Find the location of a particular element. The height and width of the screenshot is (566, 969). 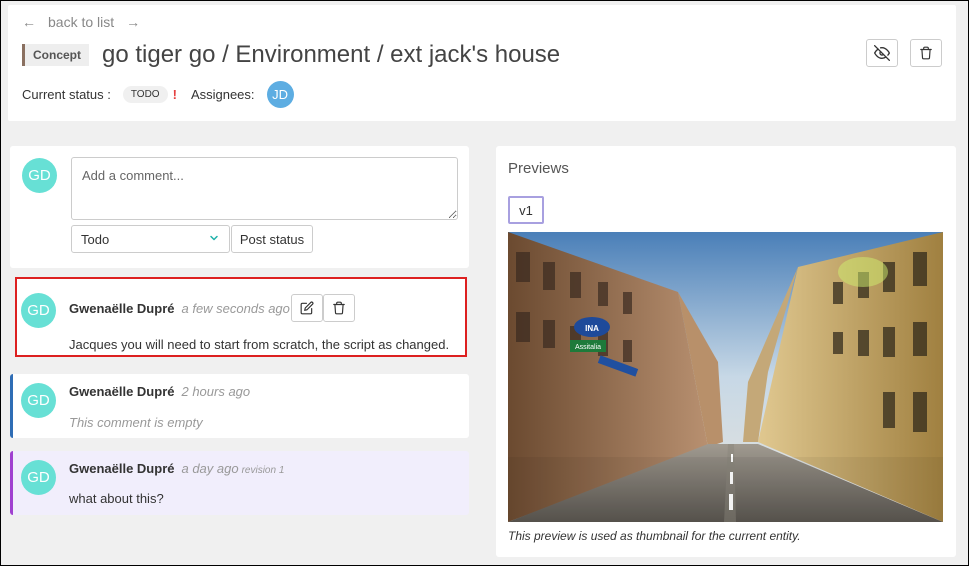

post-status-button: Post status is located at coordinates (272, 239).